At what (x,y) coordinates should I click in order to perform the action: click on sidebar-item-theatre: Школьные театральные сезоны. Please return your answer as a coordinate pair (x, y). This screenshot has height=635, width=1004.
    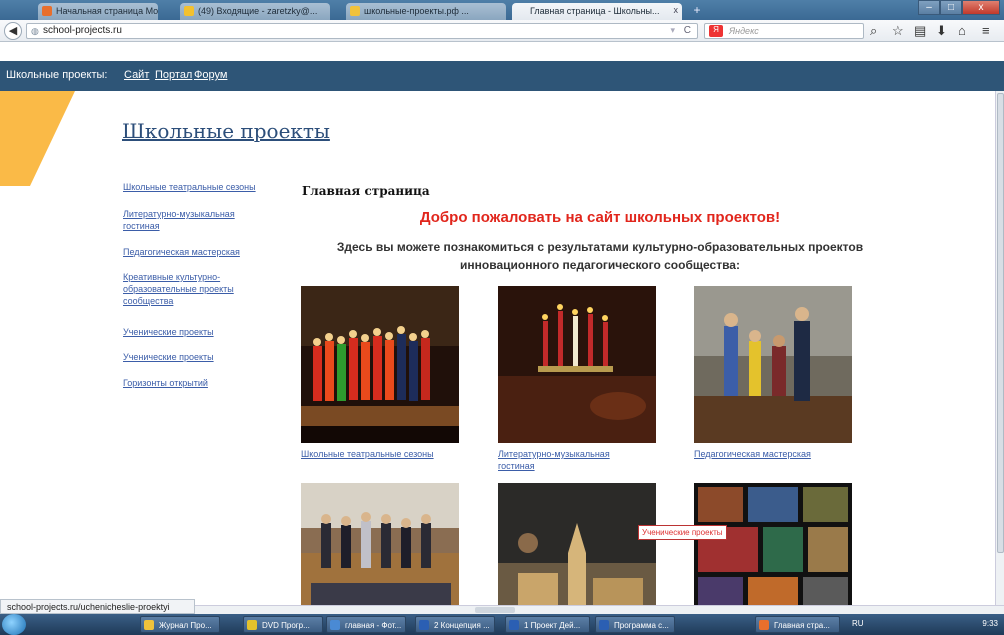
    Looking at the image, I should click on (198, 187).